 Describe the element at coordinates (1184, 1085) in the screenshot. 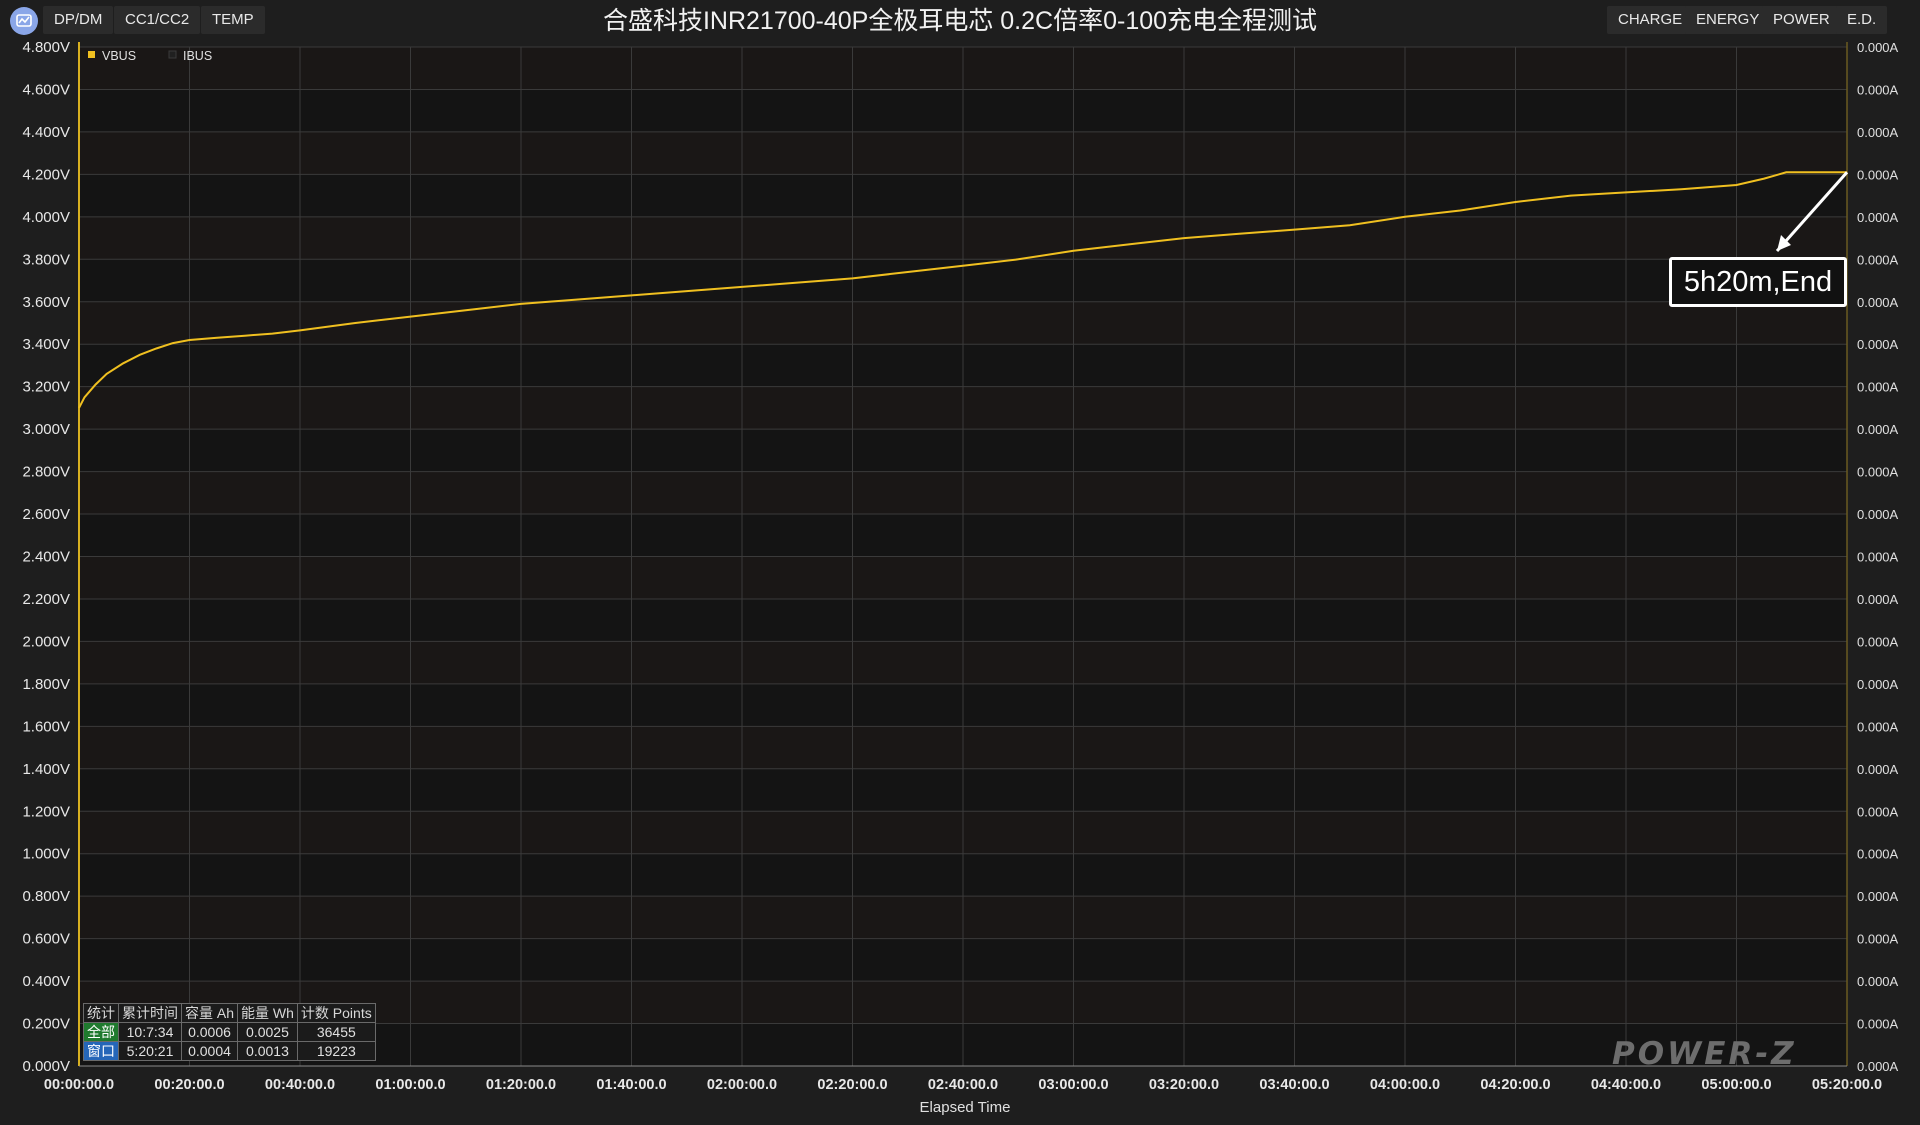

I see `x-tick-label: 03:20:00.0` at that location.